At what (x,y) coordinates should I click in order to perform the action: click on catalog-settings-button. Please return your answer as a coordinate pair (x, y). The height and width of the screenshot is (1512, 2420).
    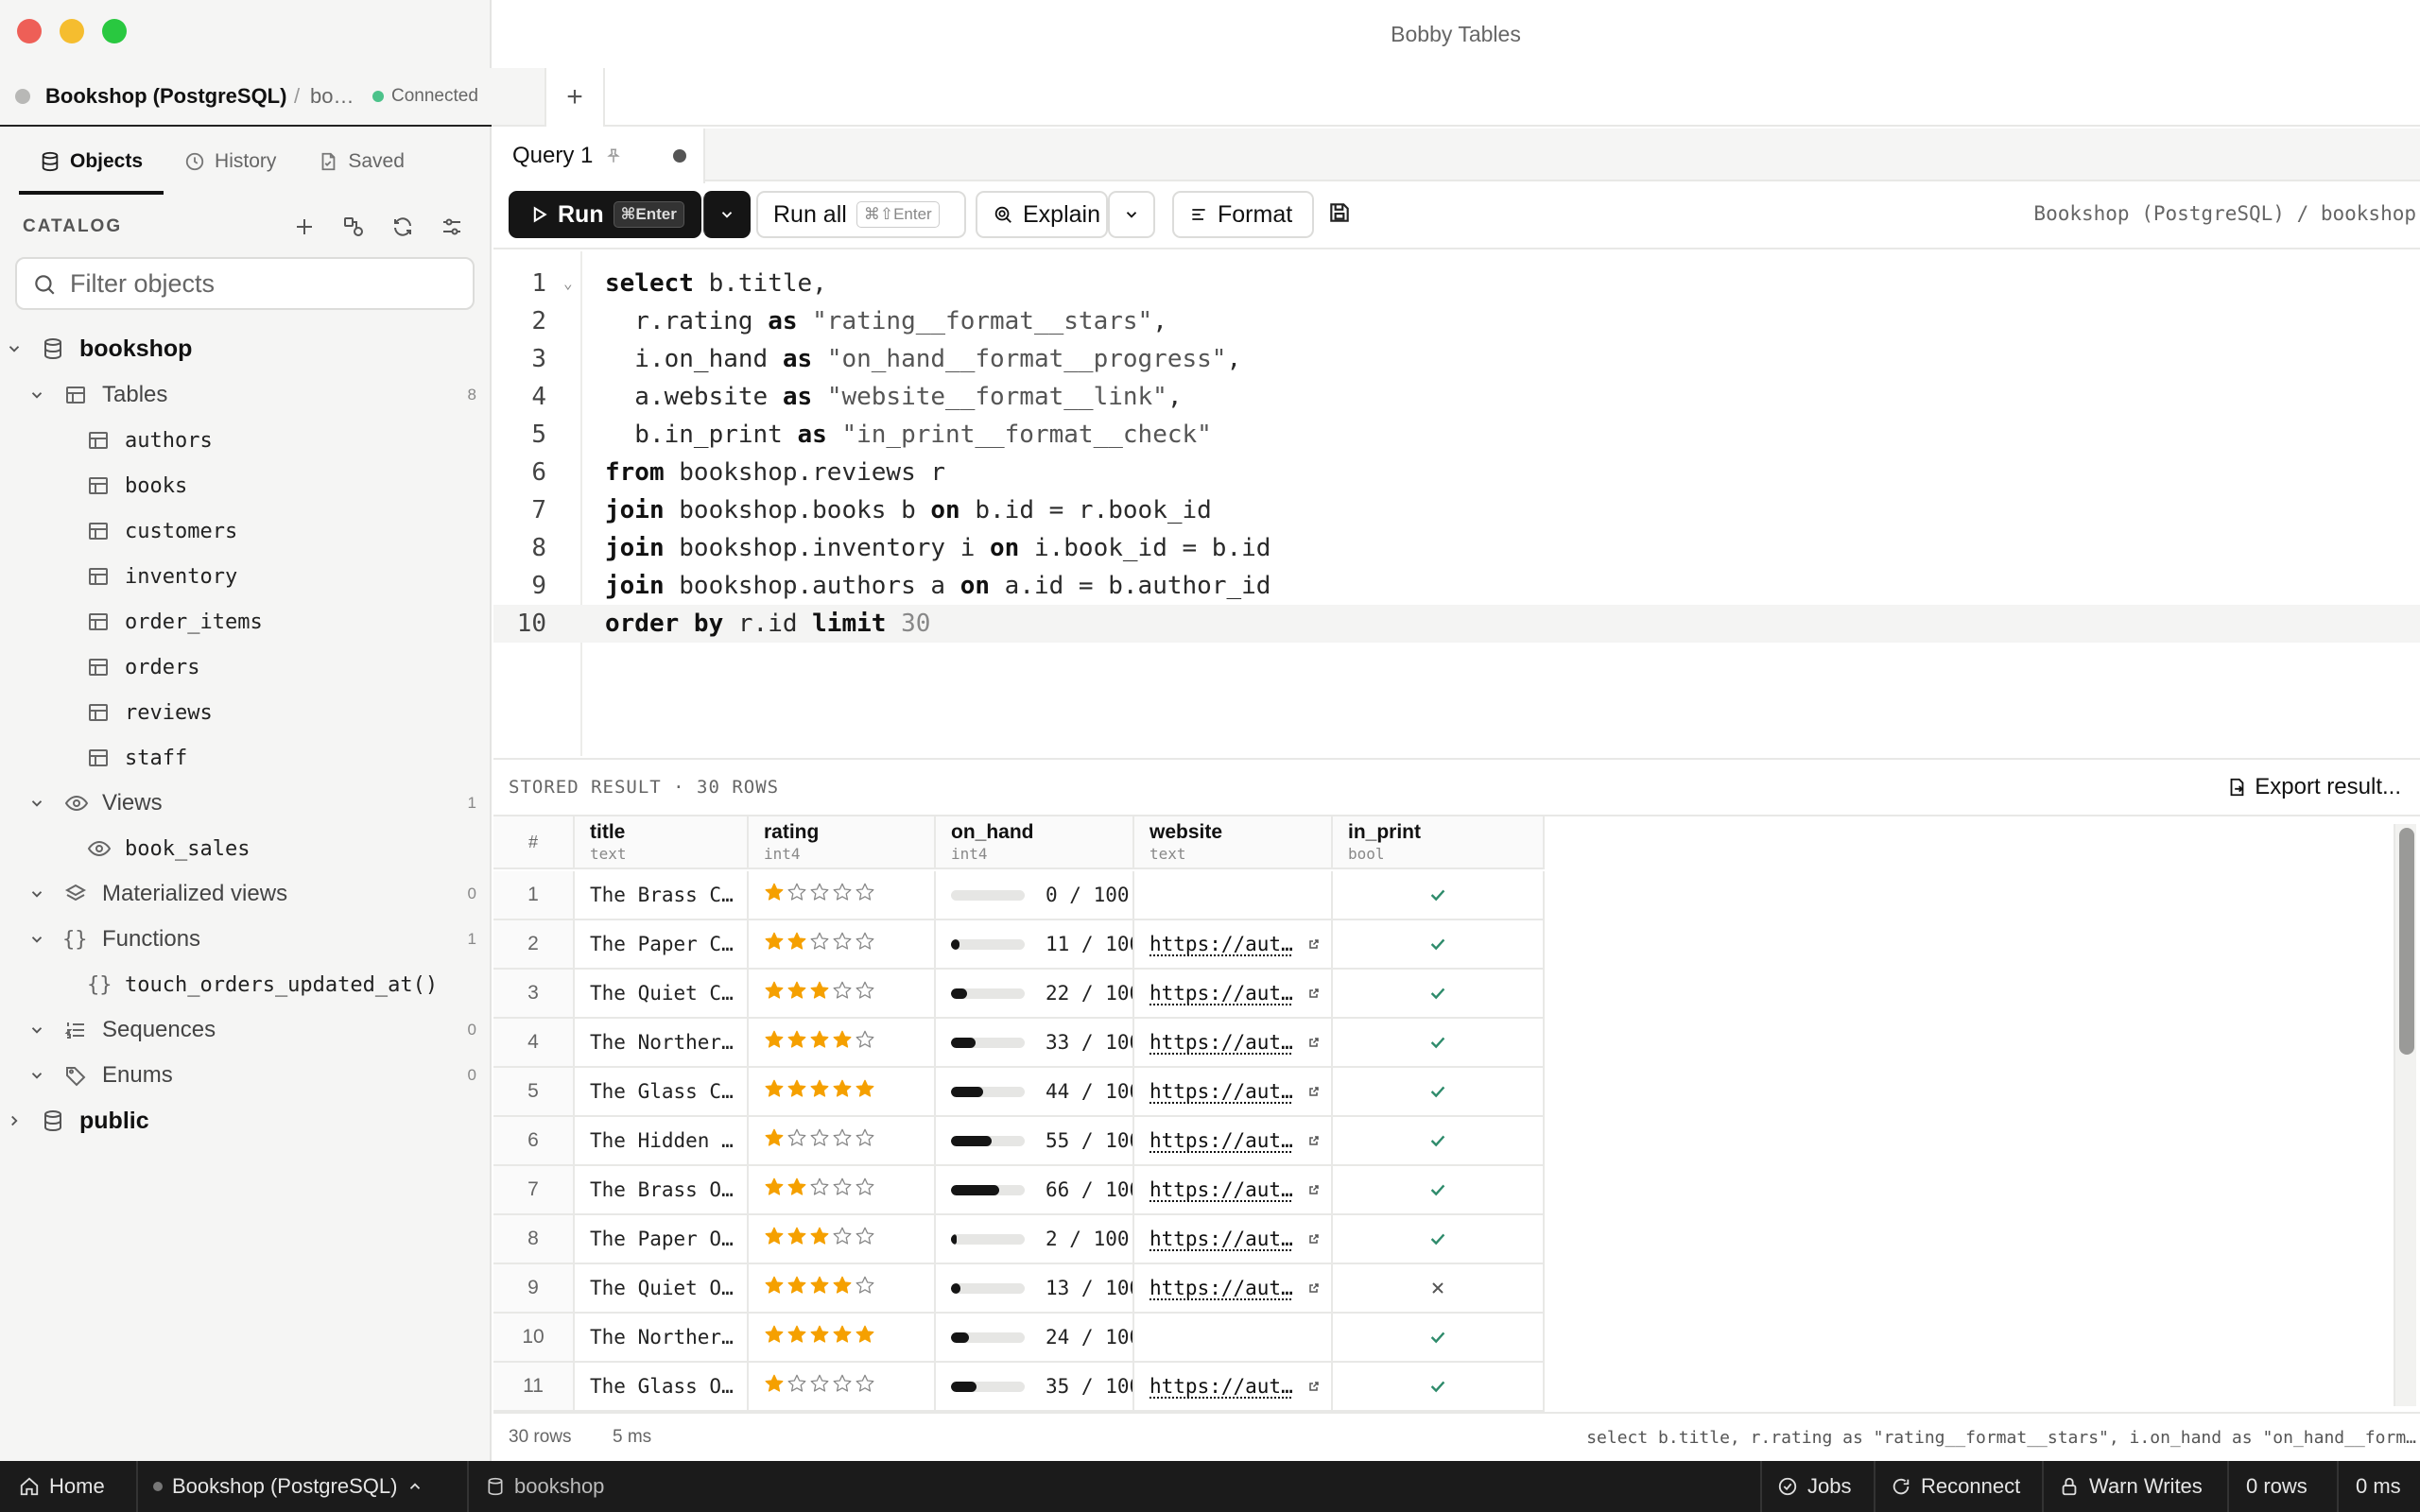
    Looking at the image, I should click on (451, 226).